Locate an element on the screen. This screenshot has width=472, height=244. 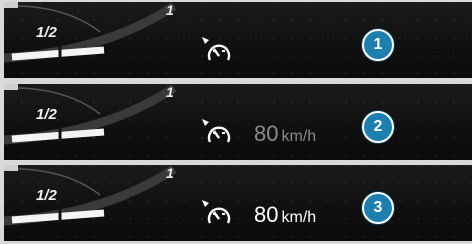
callout-badge: 3 is located at coordinates (378, 208).